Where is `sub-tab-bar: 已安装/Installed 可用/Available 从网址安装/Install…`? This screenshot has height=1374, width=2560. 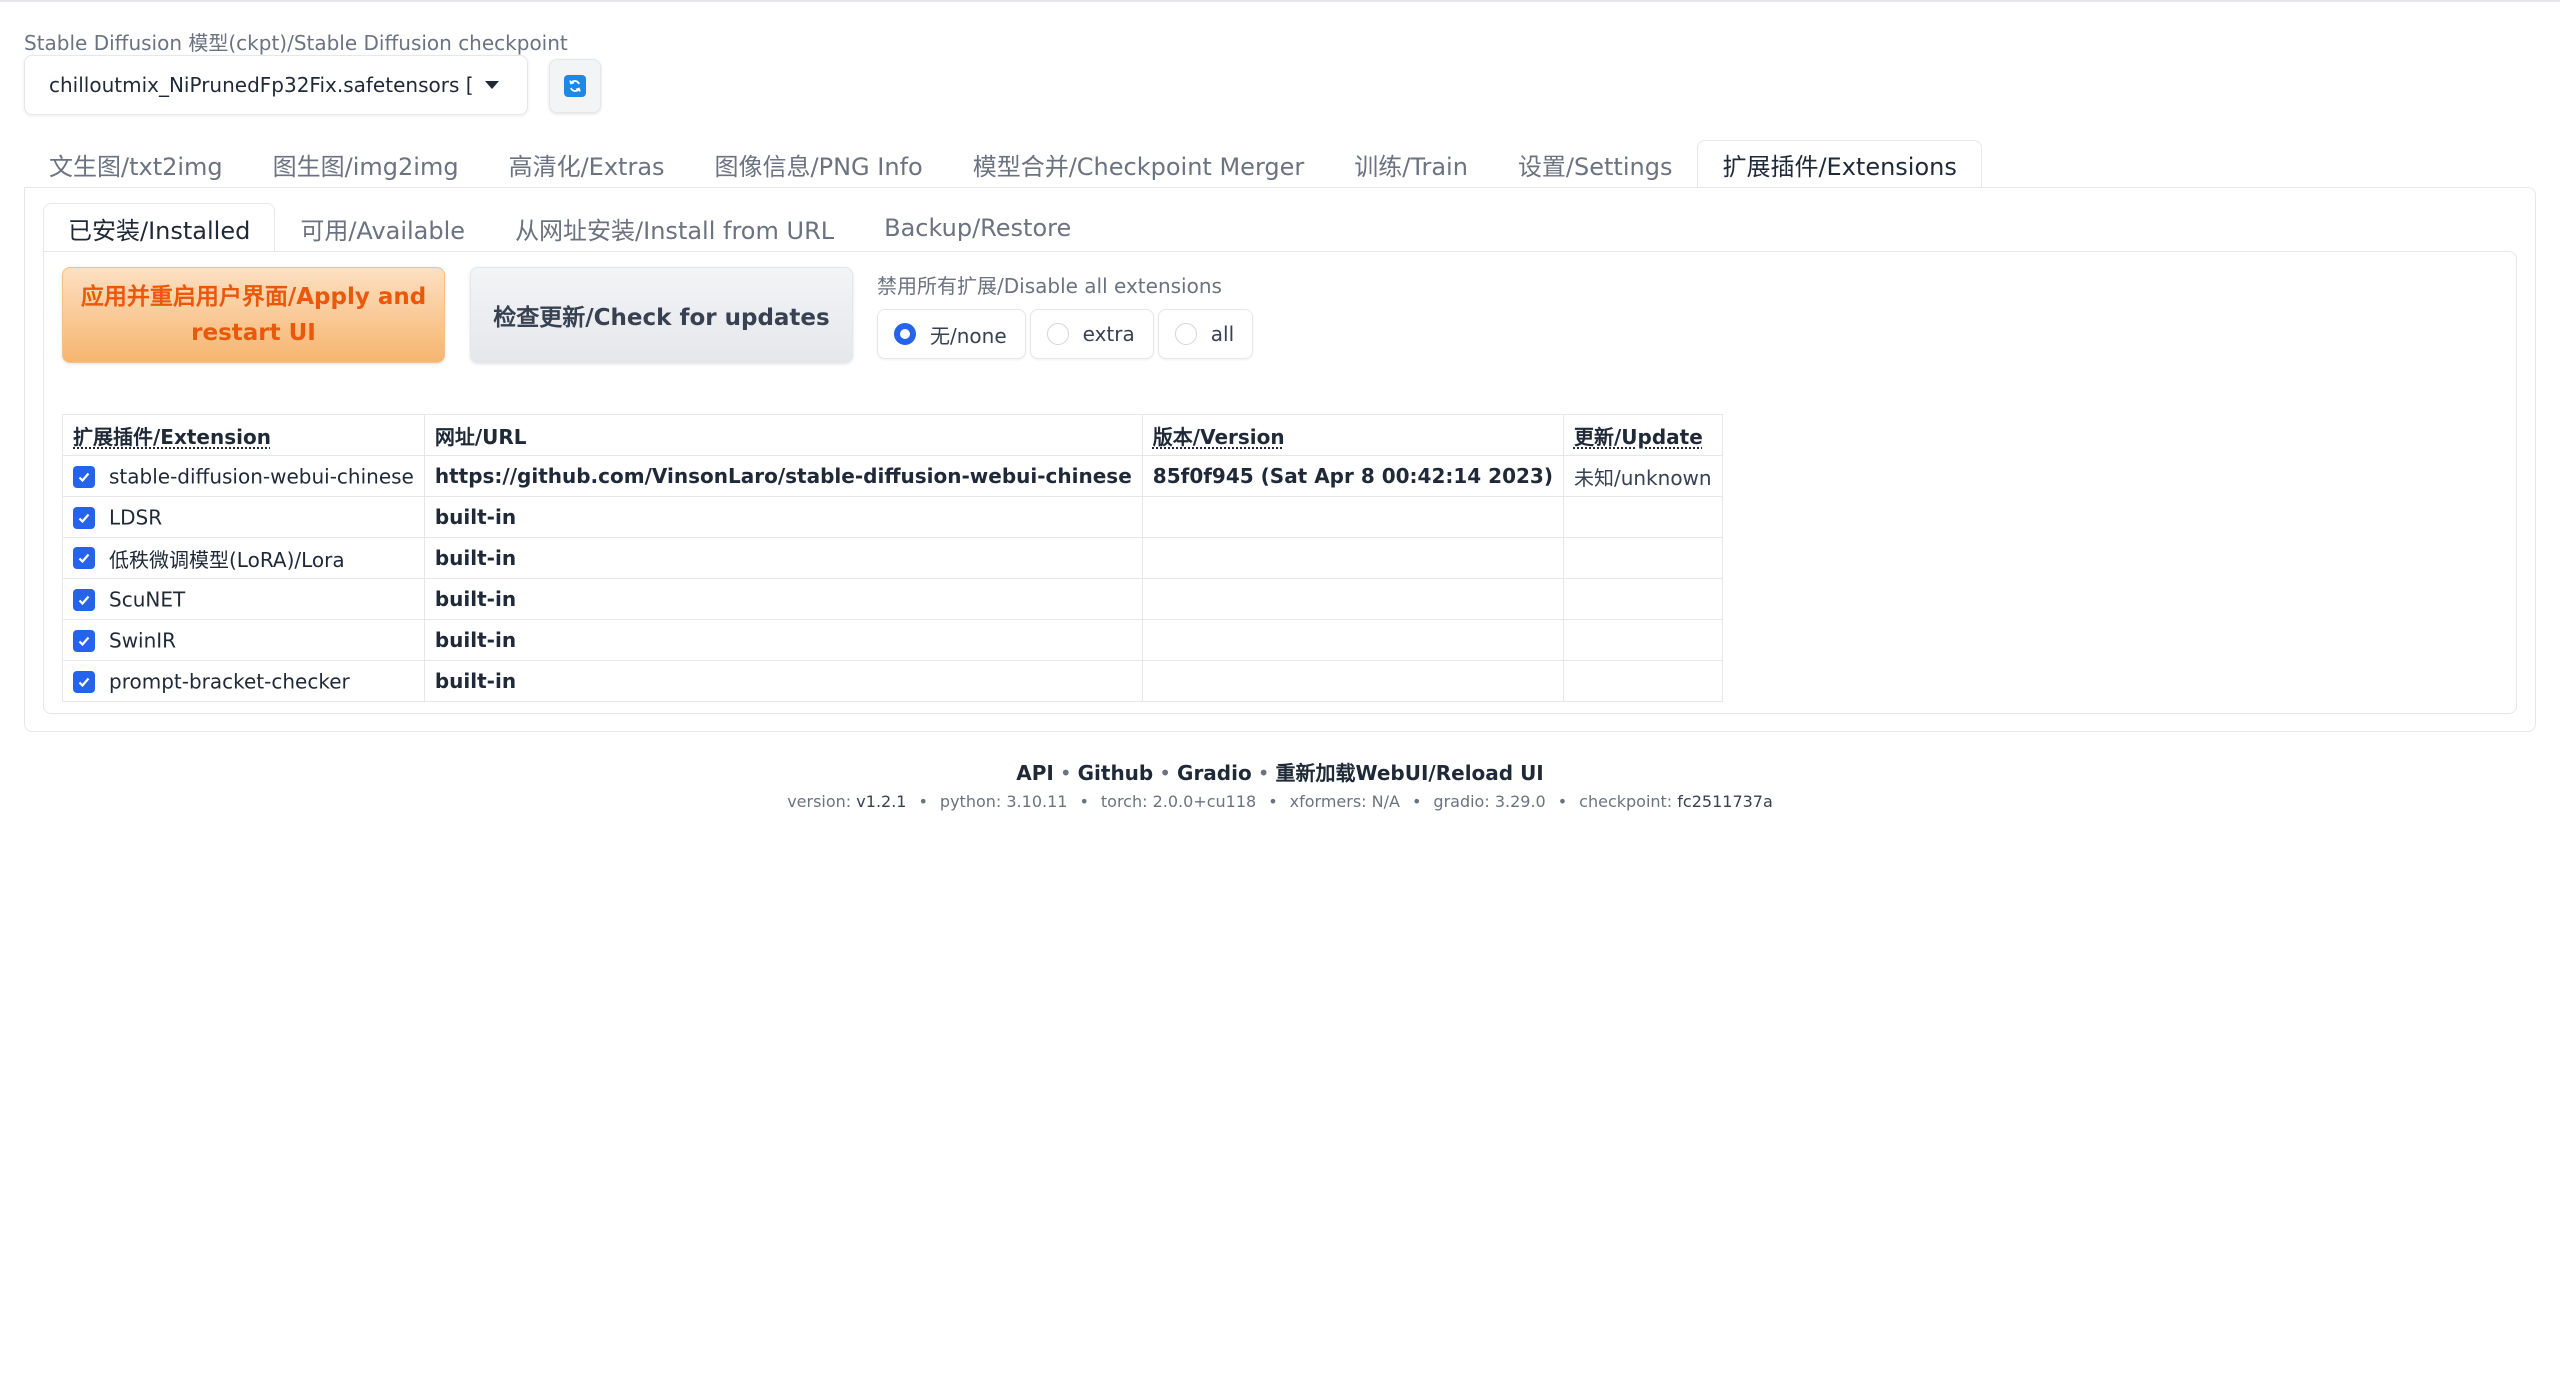
sub-tab-bar: 已安装/Installed 可用/Available 从网址安装/Install… is located at coordinates (569, 227).